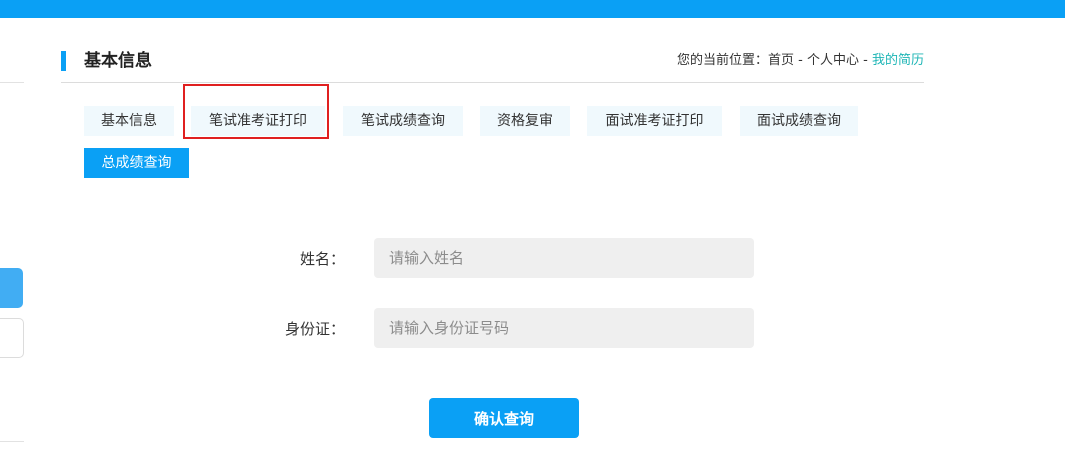  Describe the element at coordinates (525, 121) in the screenshot. I see `tab-qualification-review: 资格复审` at that location.